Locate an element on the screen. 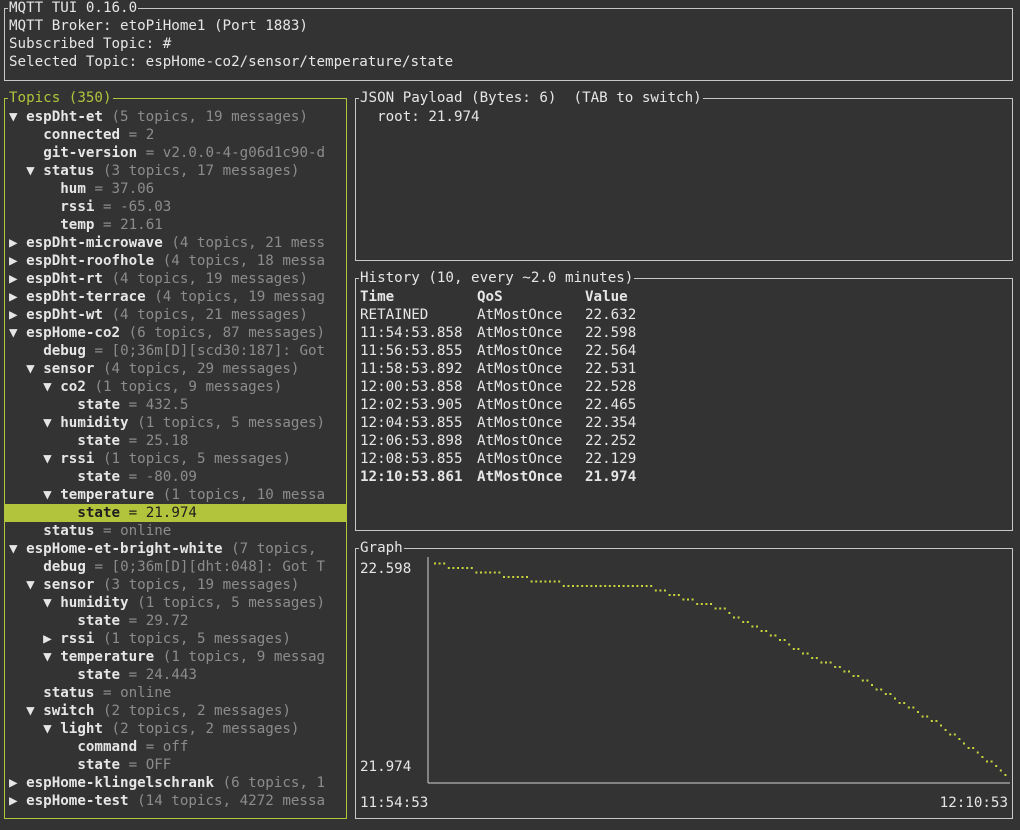 The image size is (1020, 830). topic-value: = 24.443 is located at coordinates (162, 675).